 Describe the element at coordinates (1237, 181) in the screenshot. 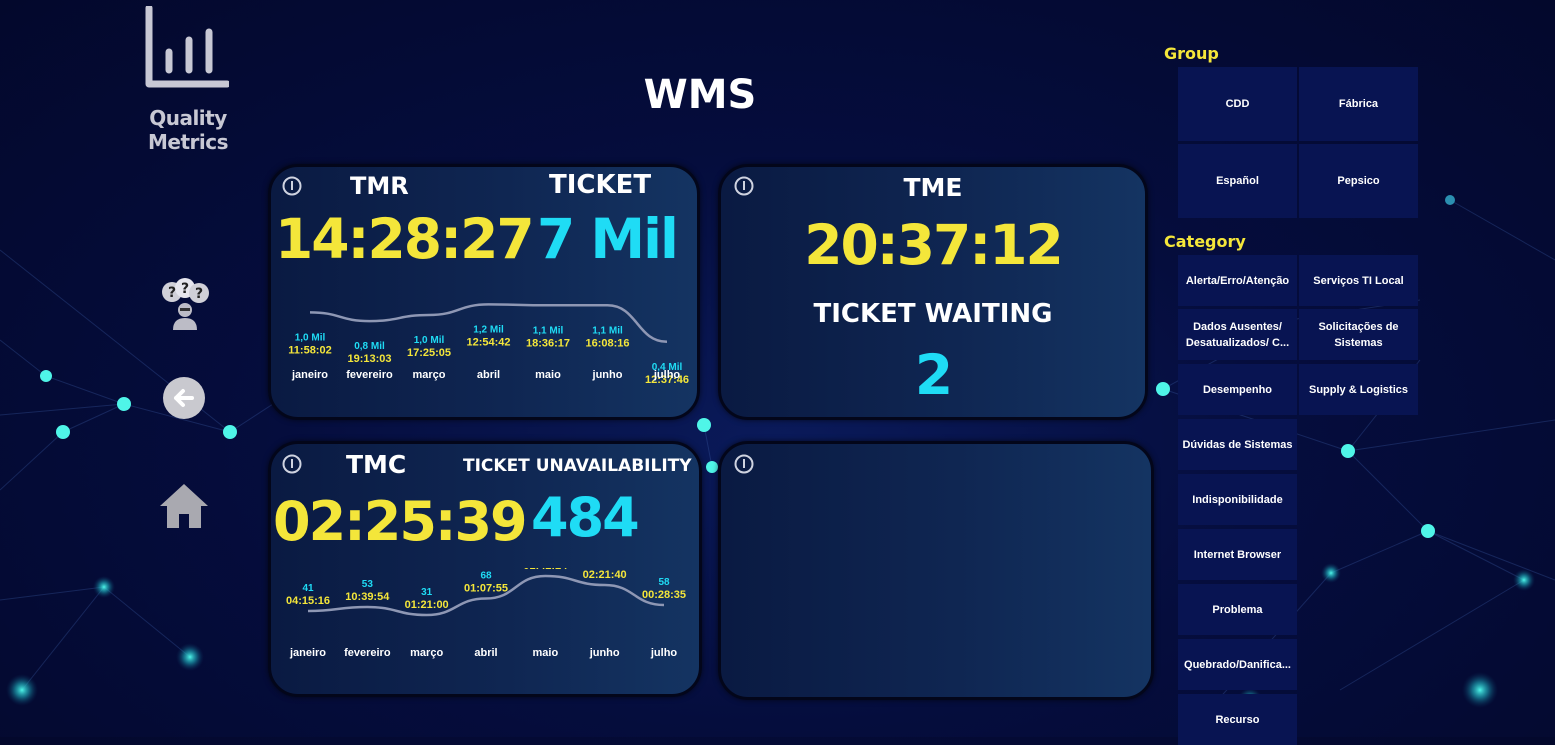

I see `group-tile-espanol: Español` at that location.